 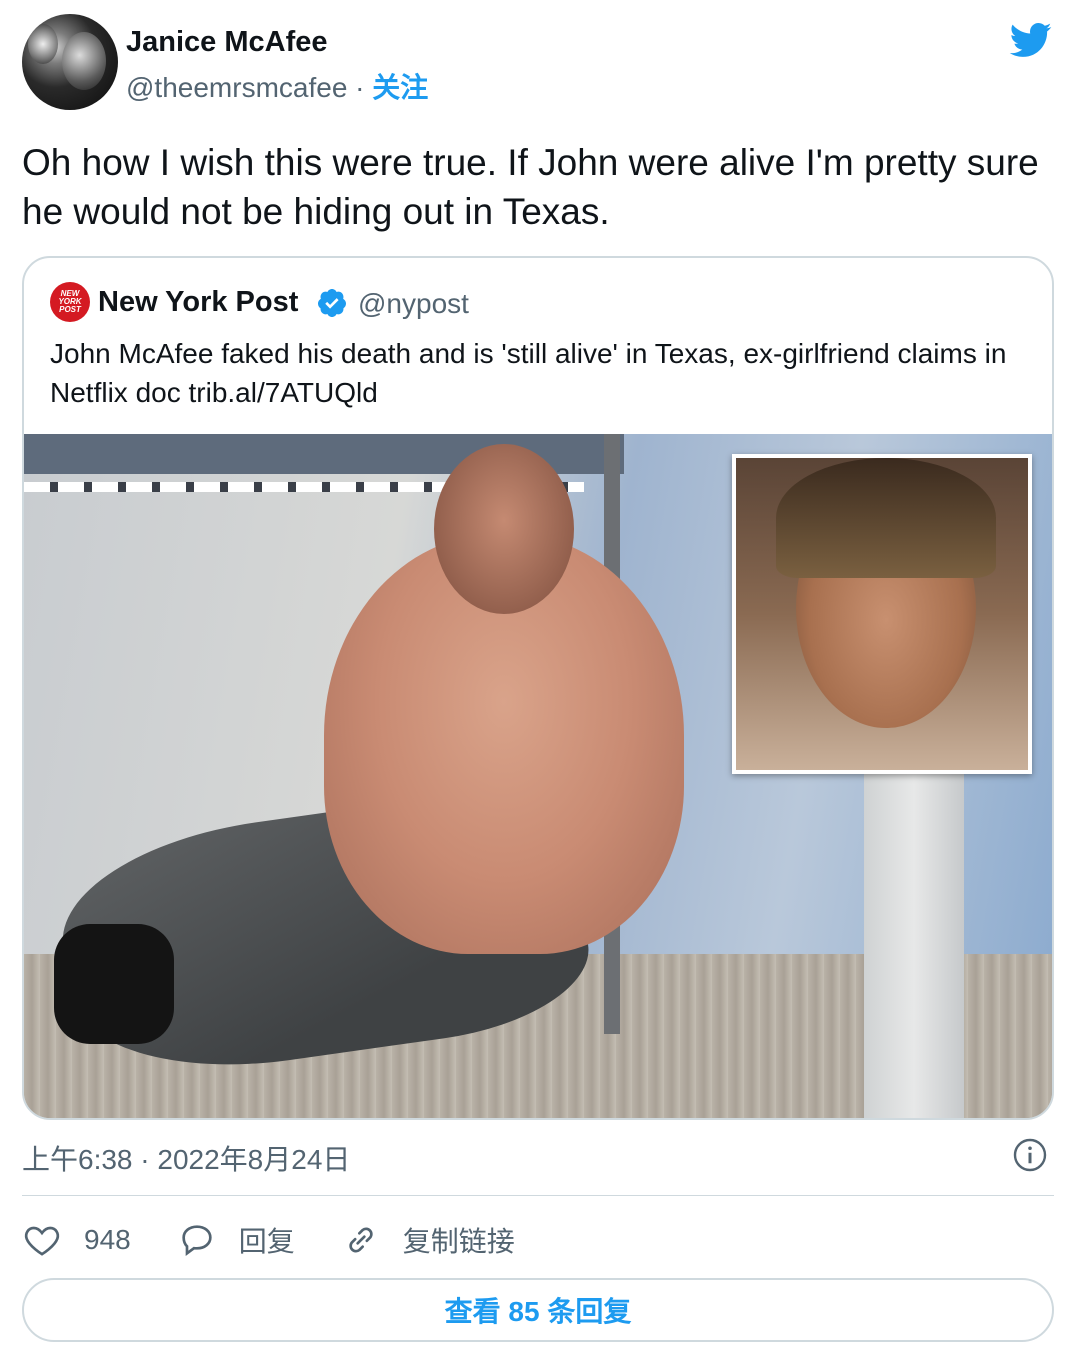 I want to click on reply-label: 回复, so click(x=266, y=1241).